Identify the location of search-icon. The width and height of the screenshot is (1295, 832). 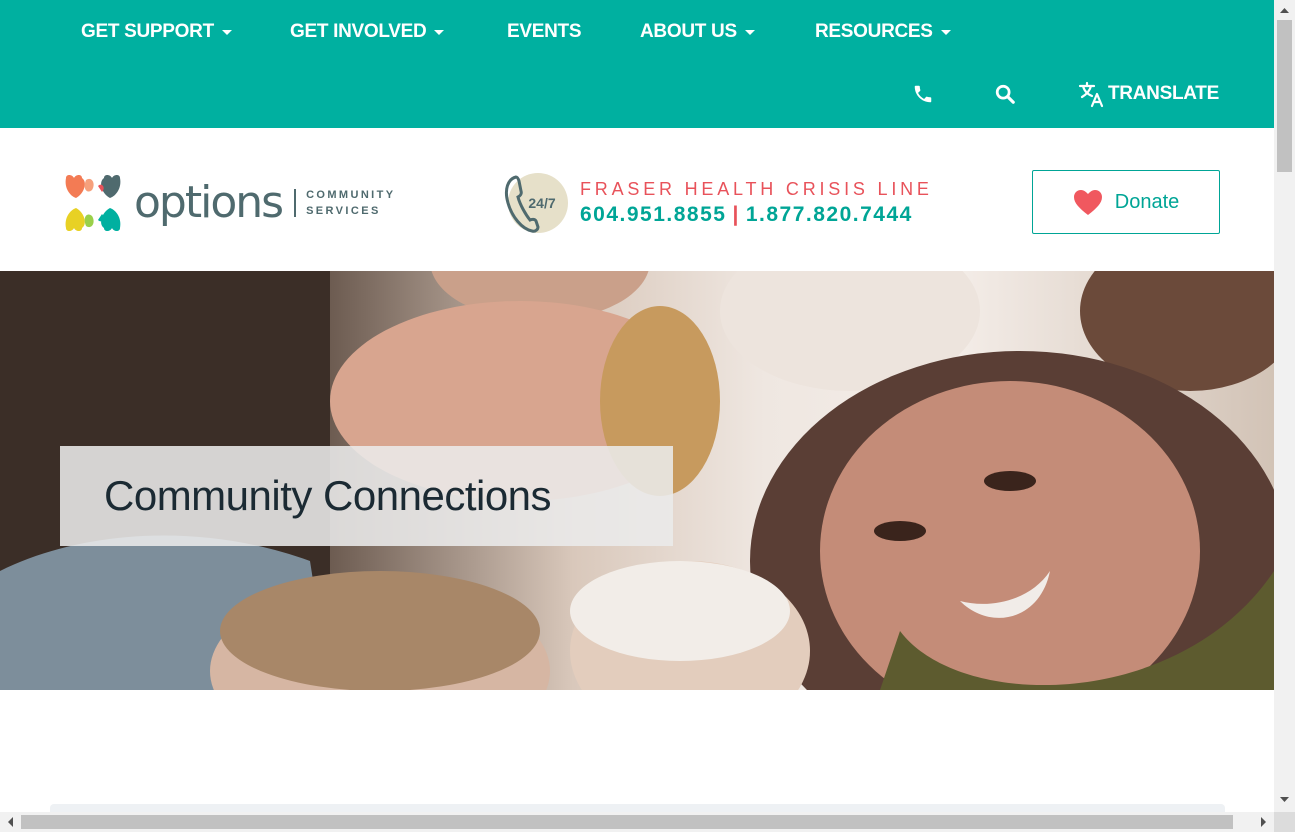
(1005, 94).